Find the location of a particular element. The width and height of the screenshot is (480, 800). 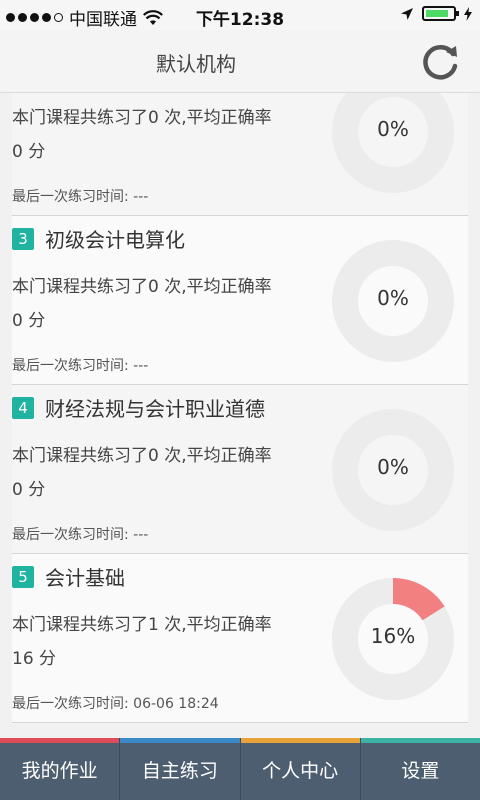

tab-settings: 设置 is located at coordinates (420, 769).